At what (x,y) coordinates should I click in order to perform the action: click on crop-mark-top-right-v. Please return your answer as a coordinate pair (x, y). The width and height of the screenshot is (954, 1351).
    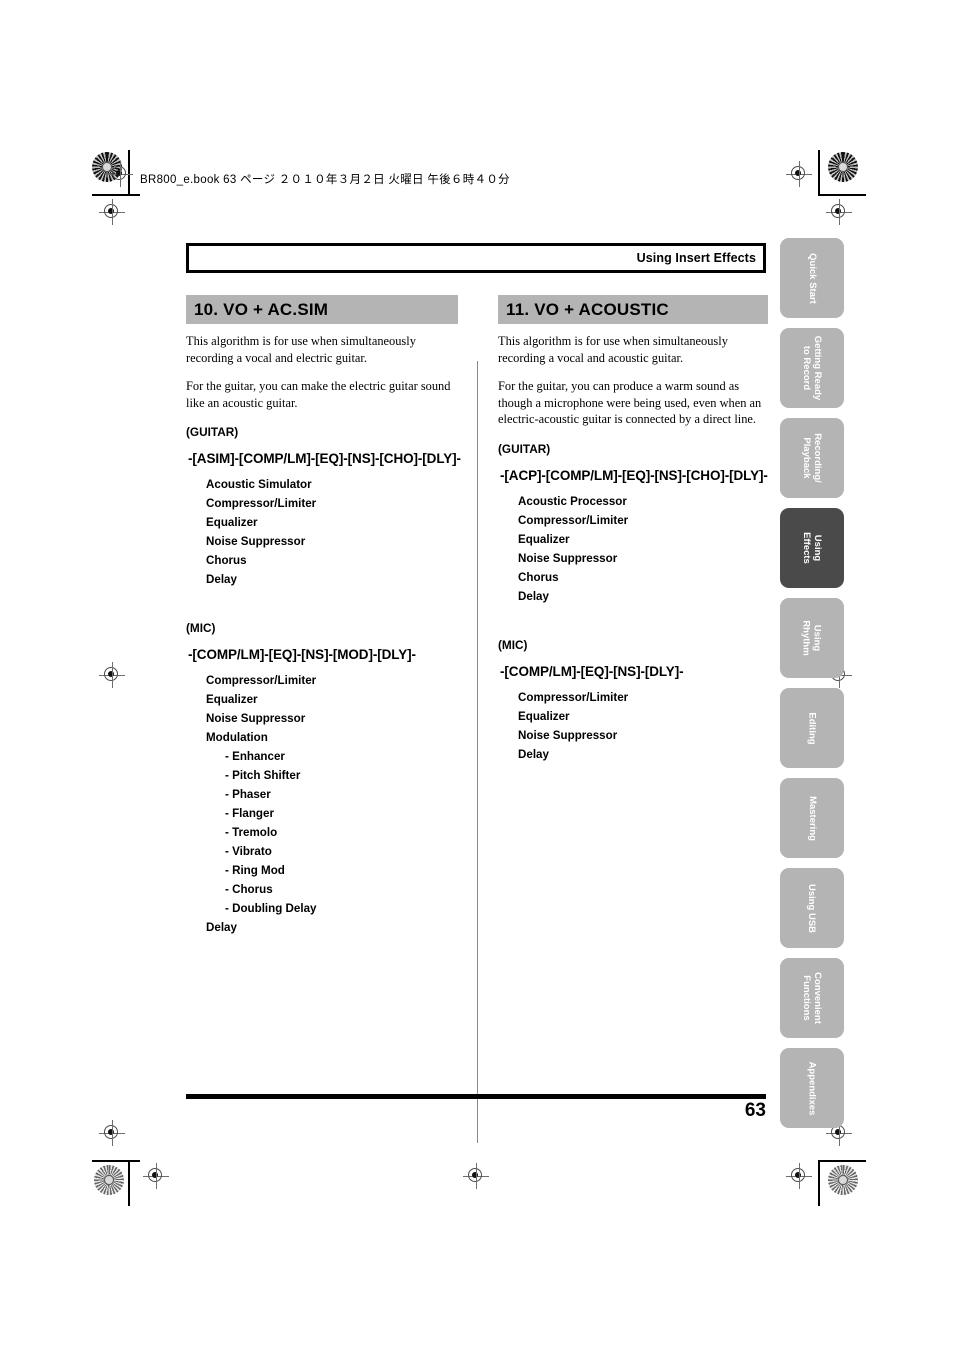
    Looking at the image, I should click on (819, 173).